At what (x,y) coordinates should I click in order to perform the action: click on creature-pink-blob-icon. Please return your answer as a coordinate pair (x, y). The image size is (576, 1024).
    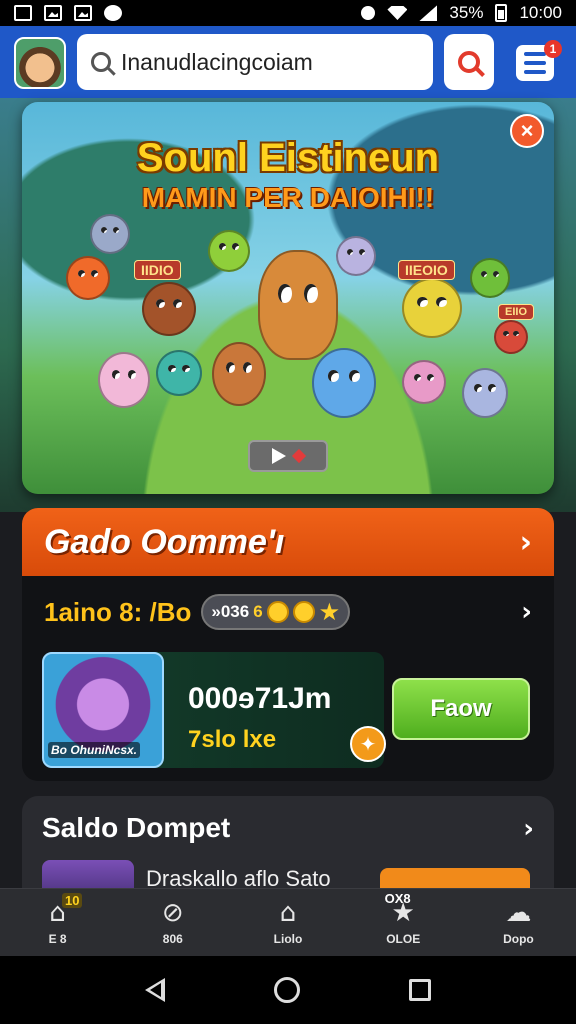
    Looking at the image, I should click on (424, 382).